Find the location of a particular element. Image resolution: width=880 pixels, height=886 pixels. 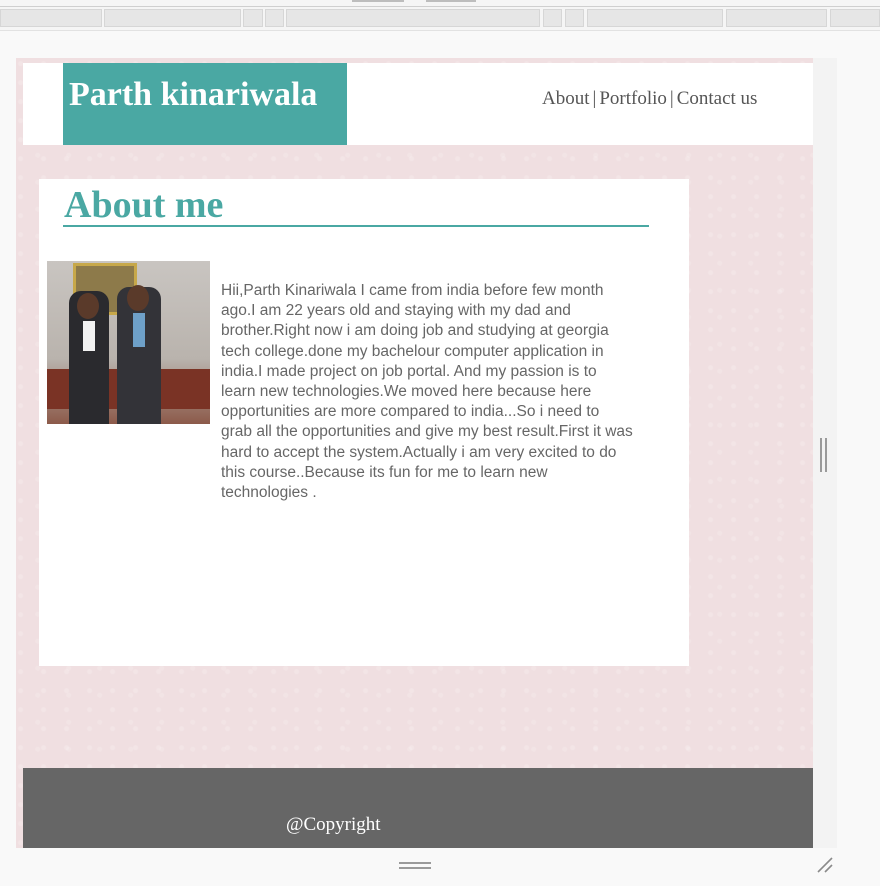

heading-underline is located at coordinates (356, 226).